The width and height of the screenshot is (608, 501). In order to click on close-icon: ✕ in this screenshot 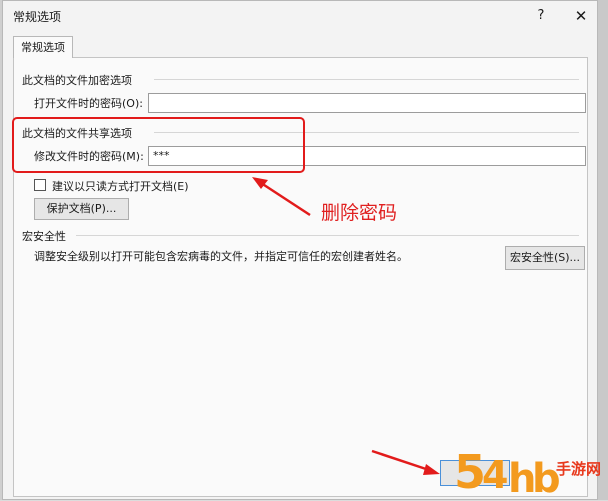, I will do `click(581, 16)`.